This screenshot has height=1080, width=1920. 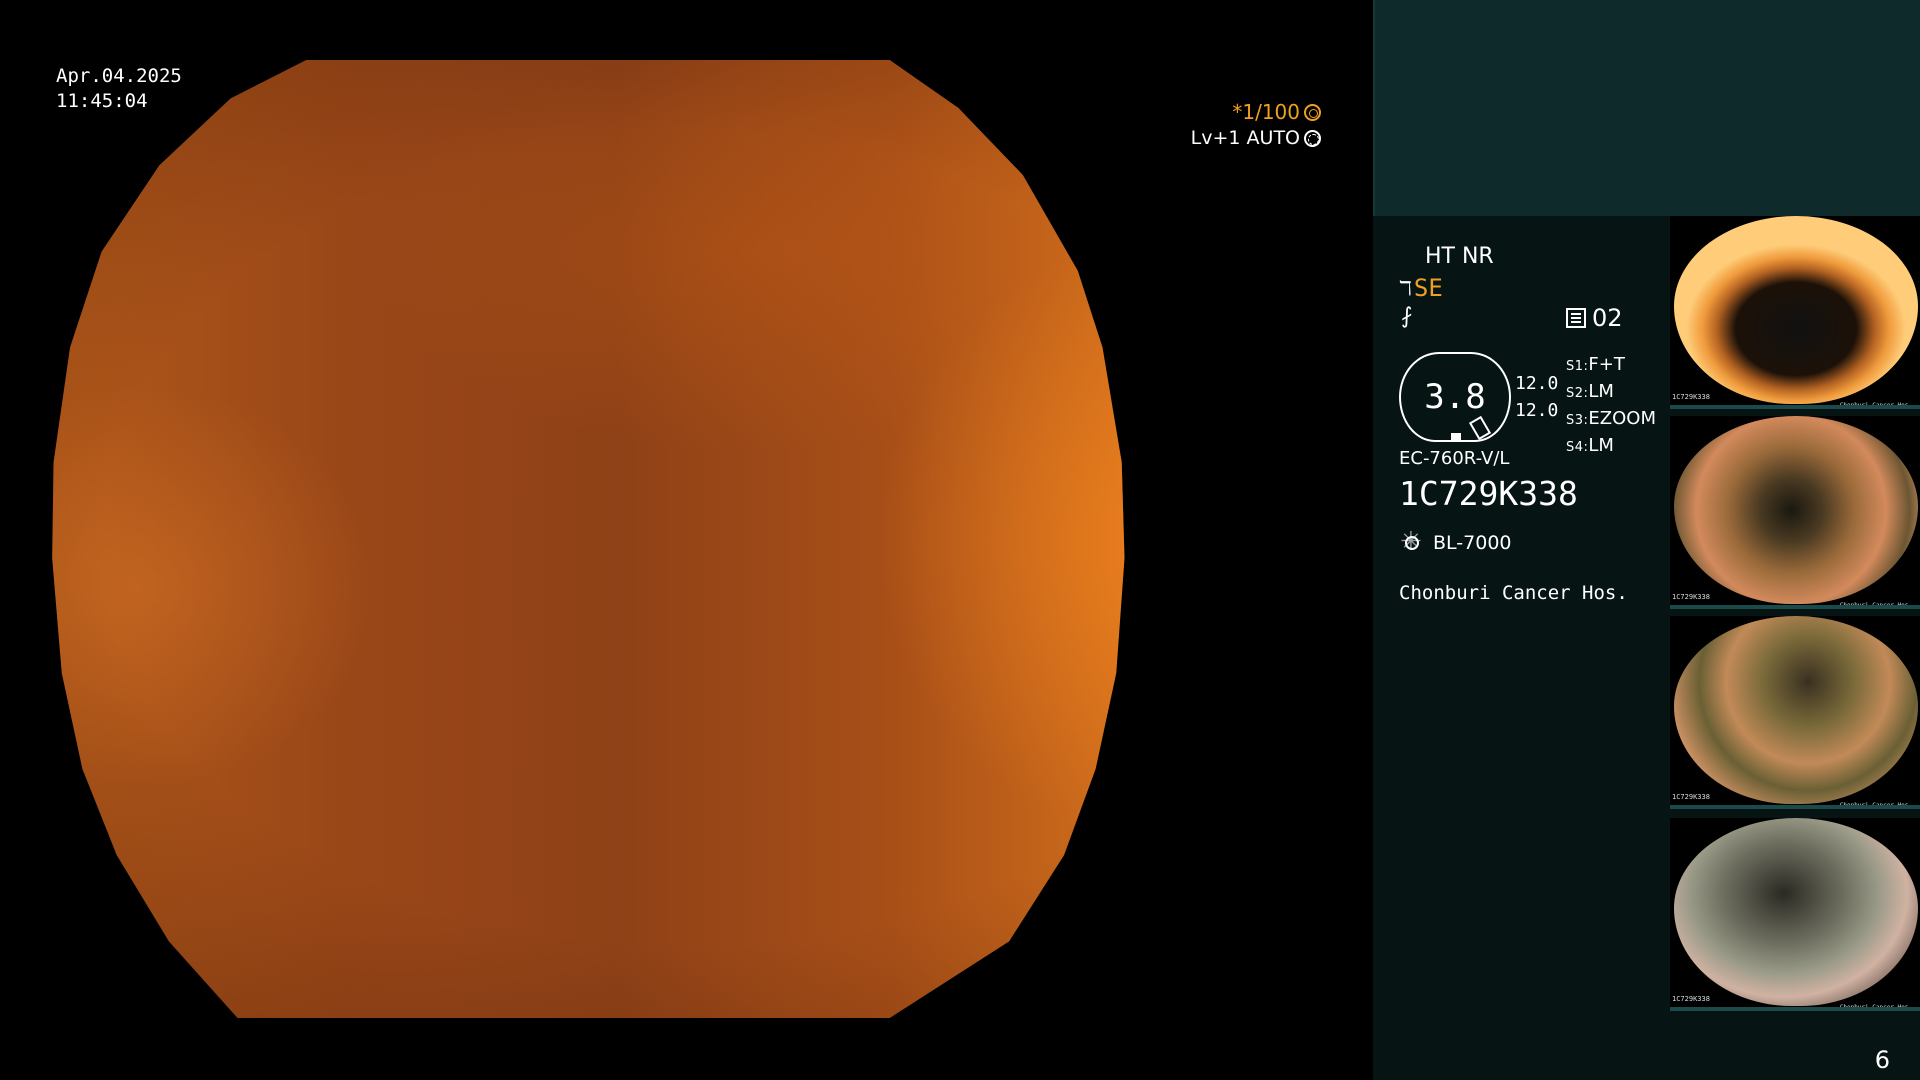 What do you see at coordinates (1456, 437) in the screenshot?
I see `zoom-marker` at bounding box center [1456, 437].